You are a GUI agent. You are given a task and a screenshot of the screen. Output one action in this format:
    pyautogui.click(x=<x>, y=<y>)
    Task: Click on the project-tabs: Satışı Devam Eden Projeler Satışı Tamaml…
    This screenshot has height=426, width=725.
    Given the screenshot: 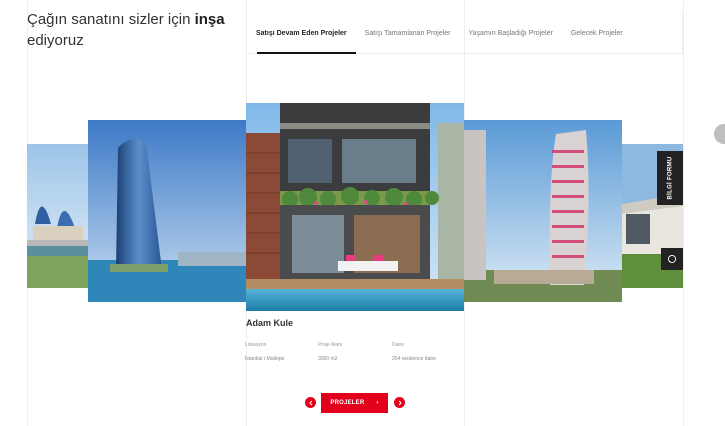 What is the action you would take?
    pyautogui.click(x=464, y=34)
    